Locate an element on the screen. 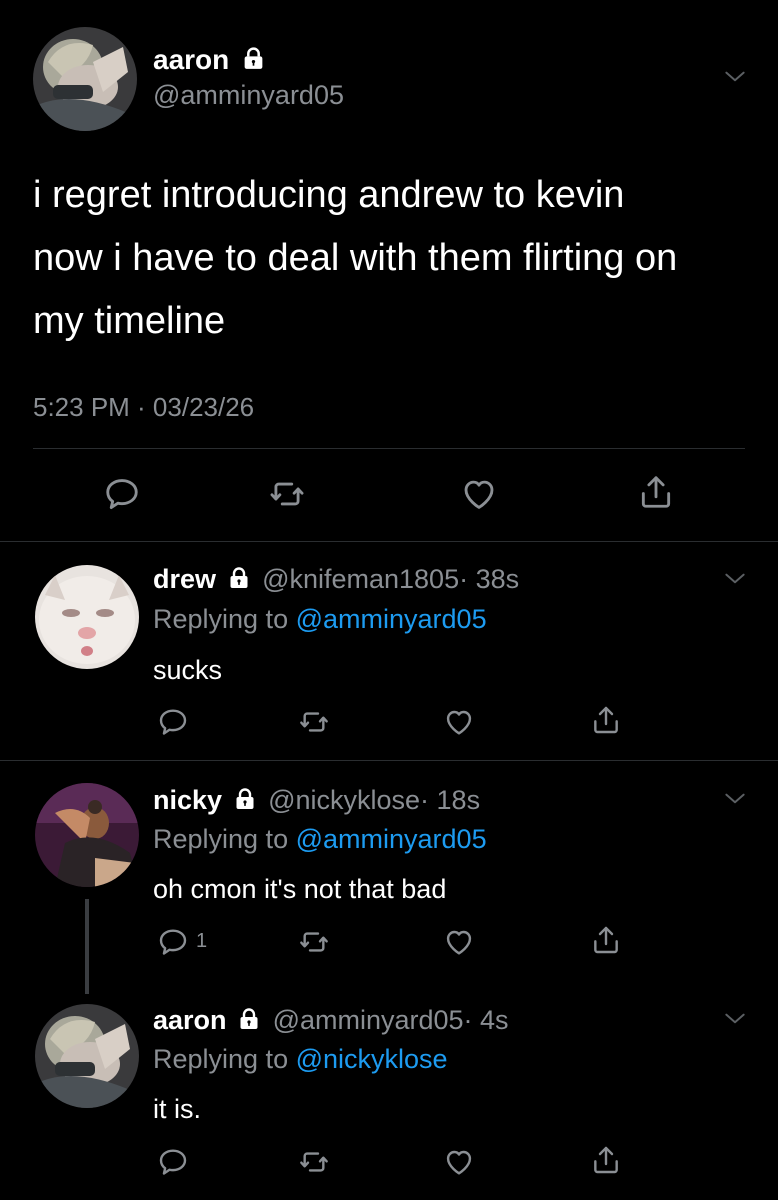 The width and height of the screenshot is (778, 1200). reply-count: 1 is located at coordinates (202, 941).